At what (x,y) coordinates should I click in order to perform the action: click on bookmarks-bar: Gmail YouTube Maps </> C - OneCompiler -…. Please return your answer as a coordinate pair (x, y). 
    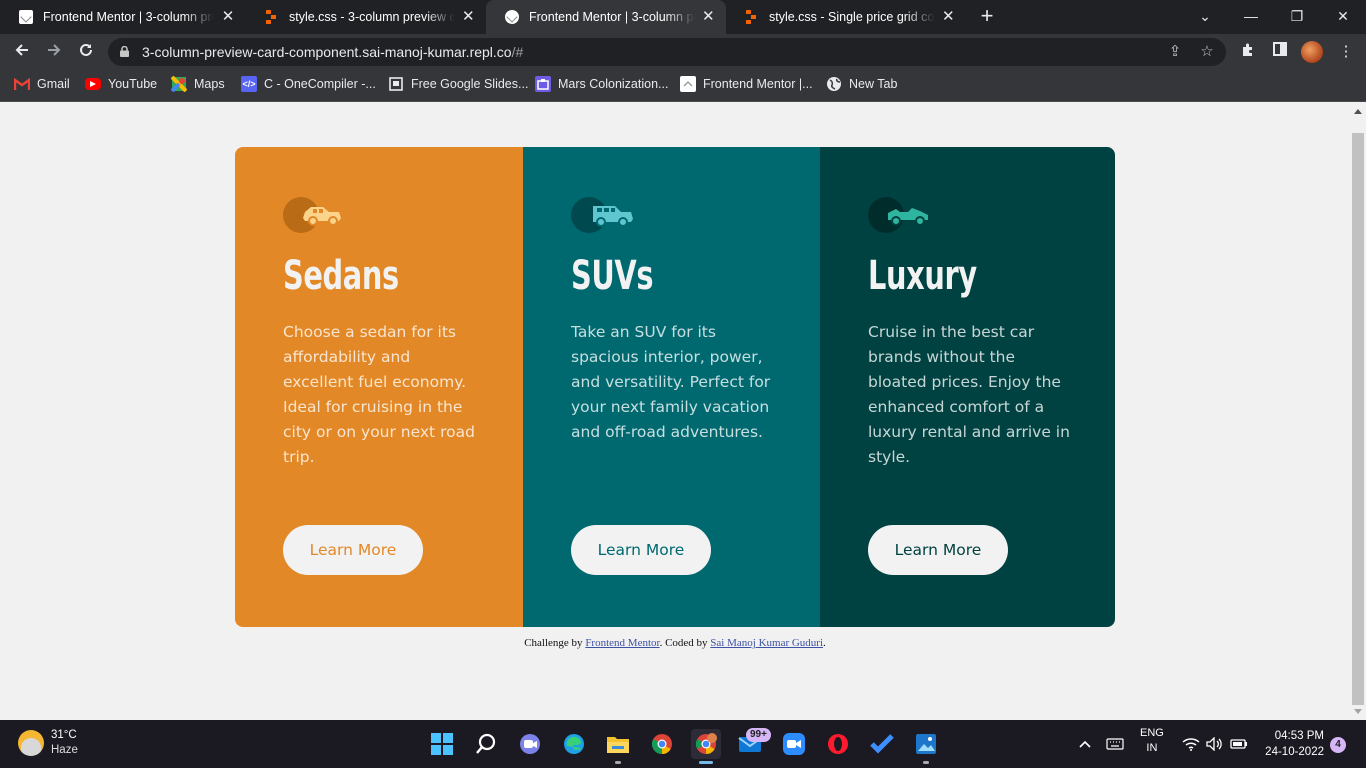
    Looking at the image, I should click on (683, 86).